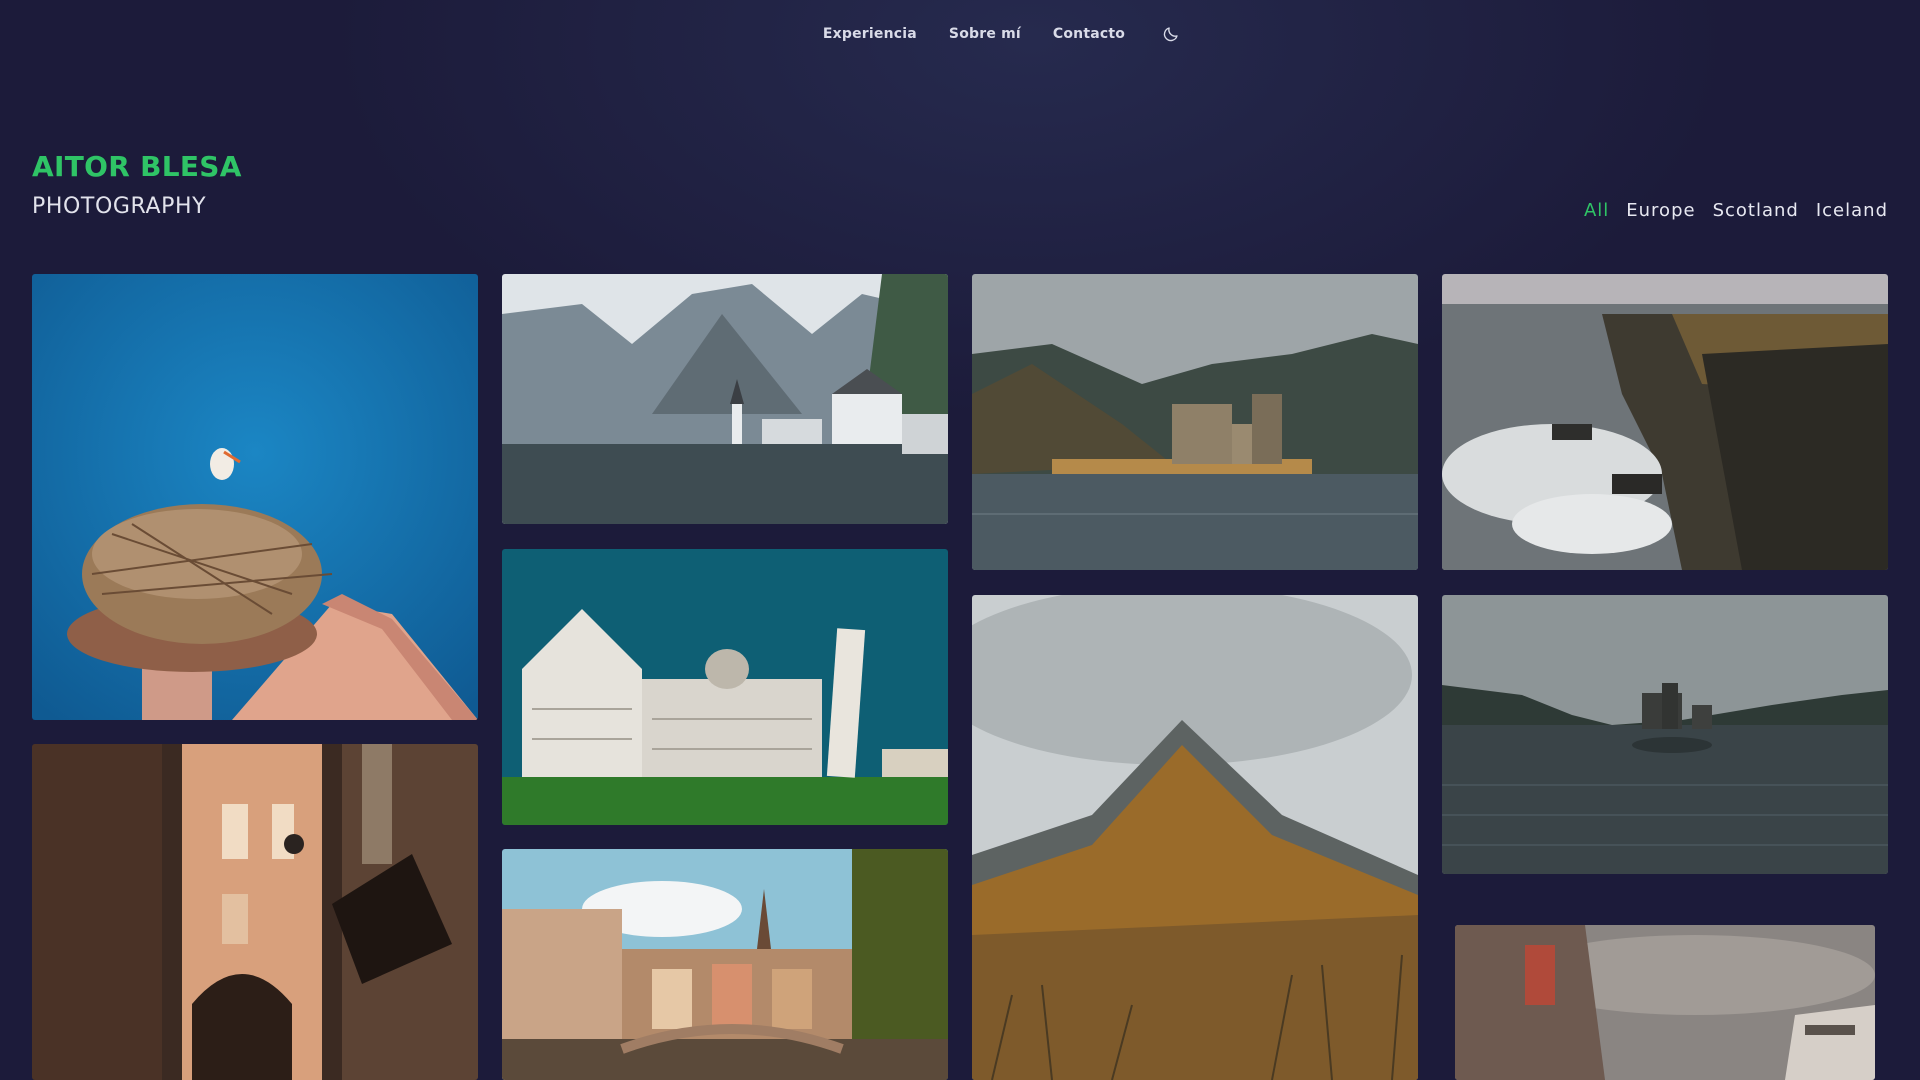  I want to click on photo-kilchurn-castle, so click(1195, 422).